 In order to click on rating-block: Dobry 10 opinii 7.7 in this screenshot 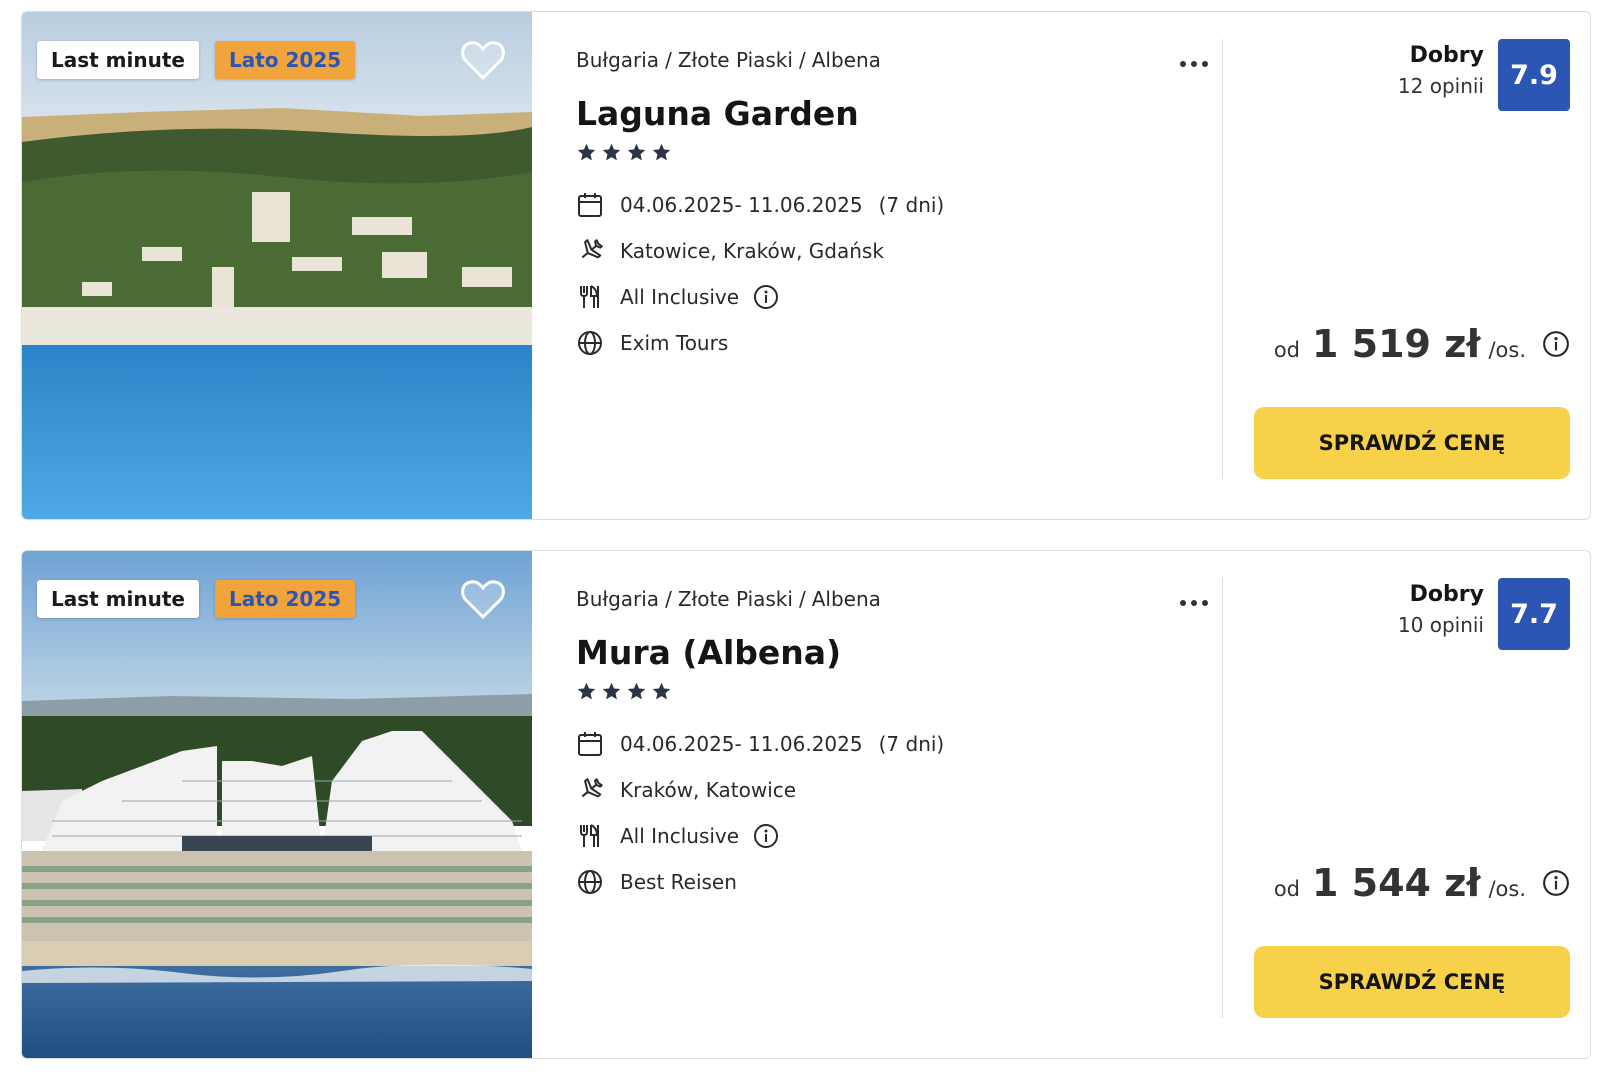, I will do `click(1484, 614)`.